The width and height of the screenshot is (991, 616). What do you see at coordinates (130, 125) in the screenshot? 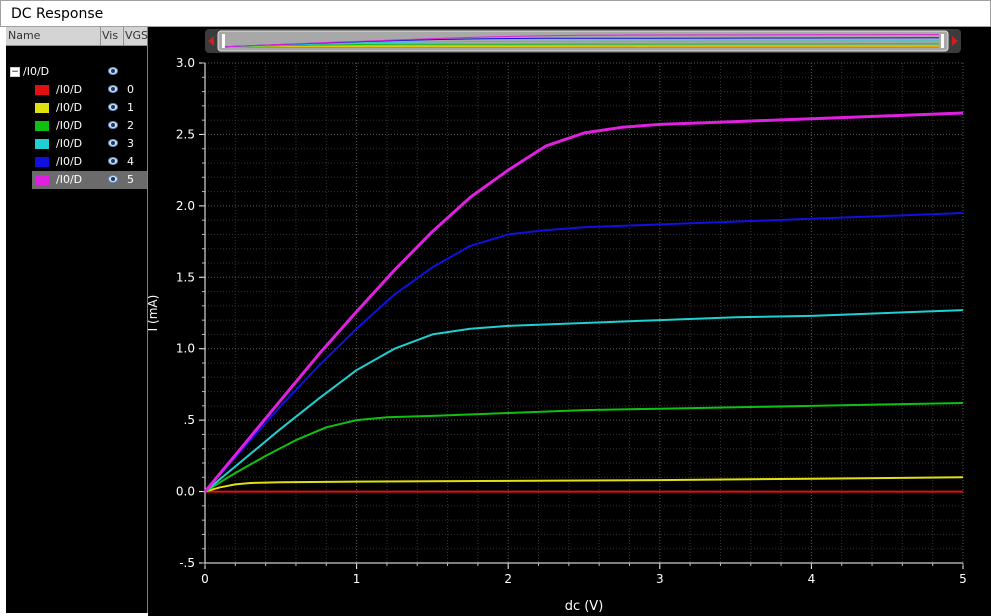
I see `vgs-value: 2` at bounding box center [130, 125].